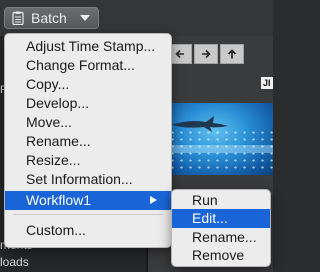  I want to click on forward-button, so click(206, 54).